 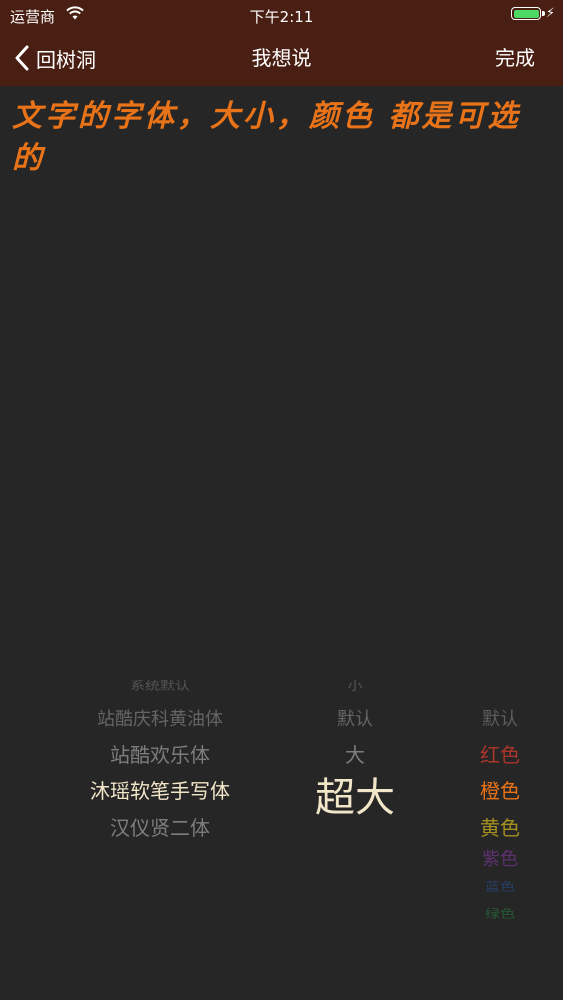 What do you see at coordinates (500, 753) in the screenshot?
I see `color-option: 红色` at bounding box center [500, 753].